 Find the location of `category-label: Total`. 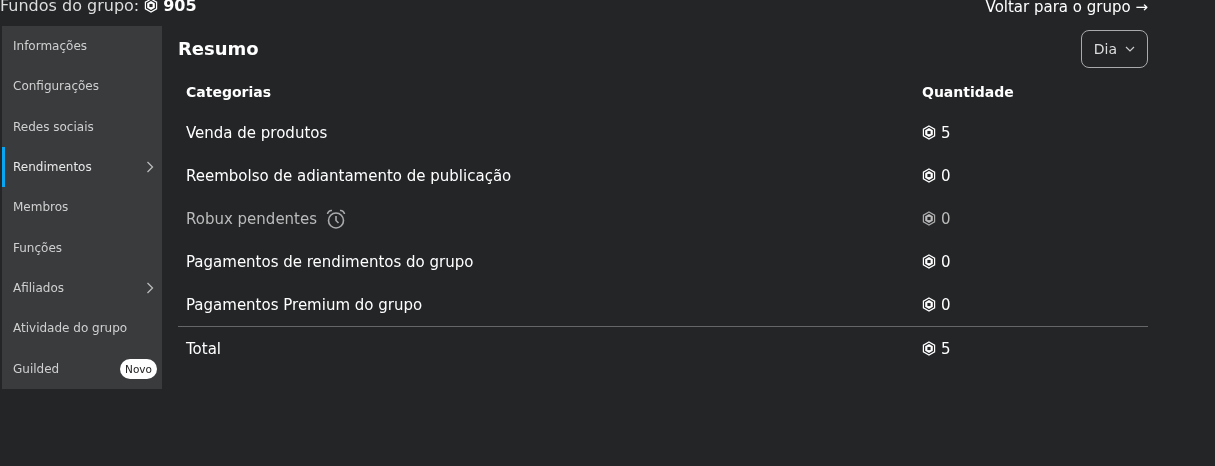

category-label: Total is located at coordinates (204, 348).